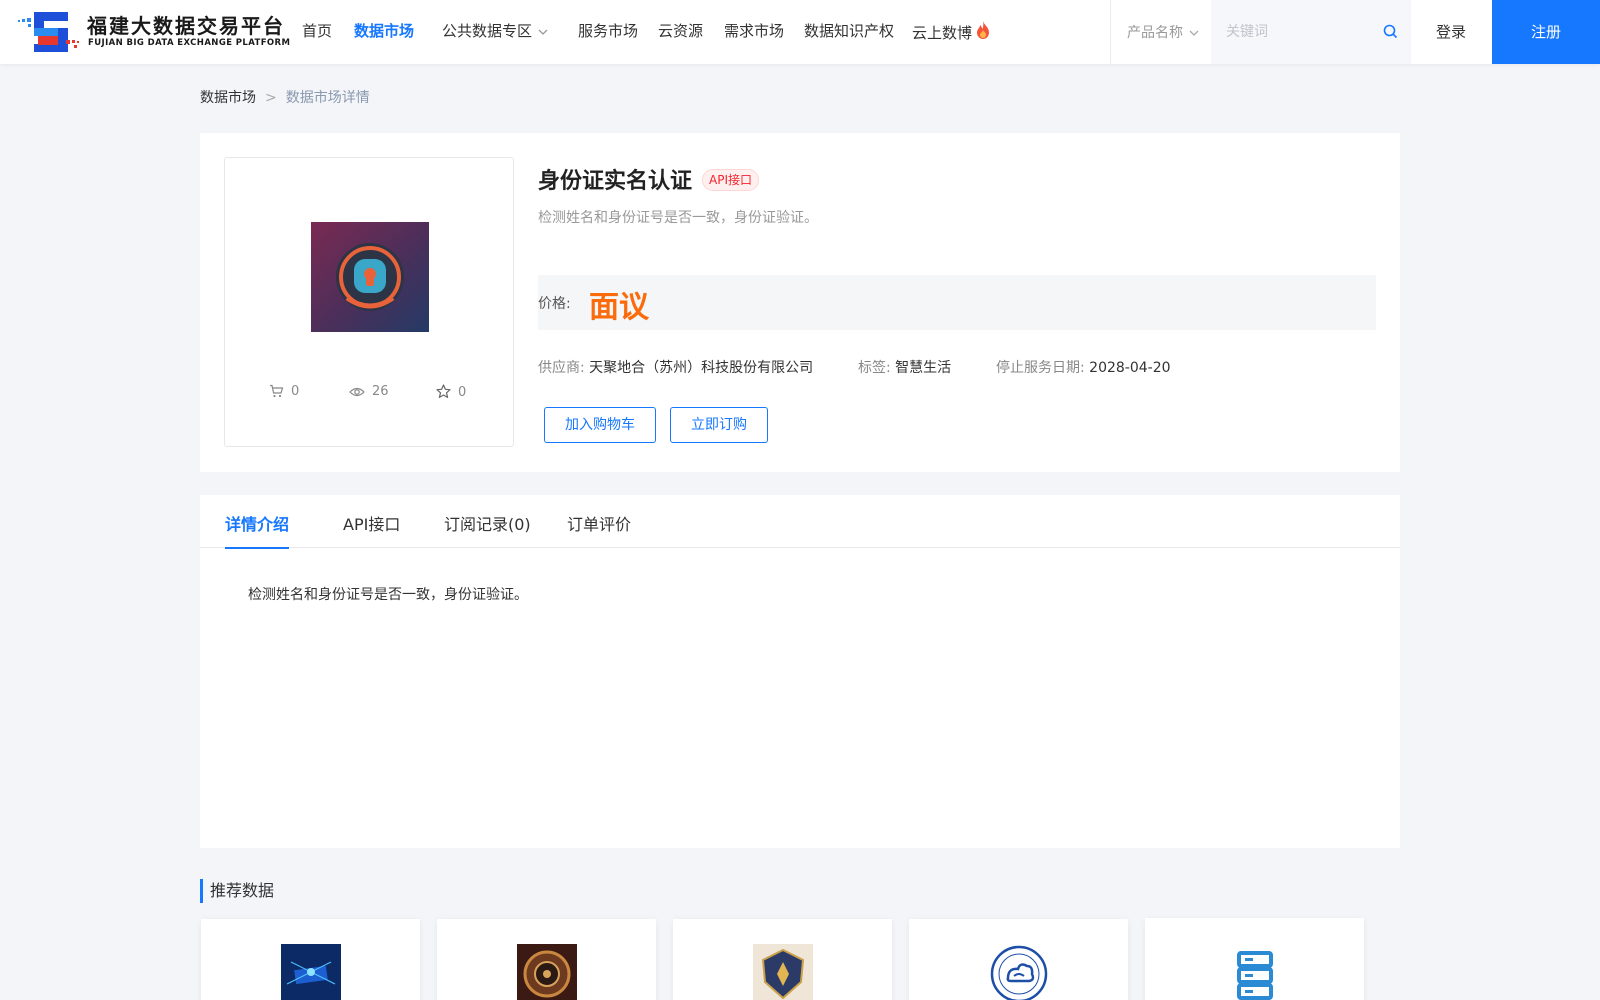 Image resolution: width=1600 pixels, height=1000 pixels. What do you see at coordinates (983, 30) in the screenshot?
I see `flame-icon` at bounding box center [983, 30].